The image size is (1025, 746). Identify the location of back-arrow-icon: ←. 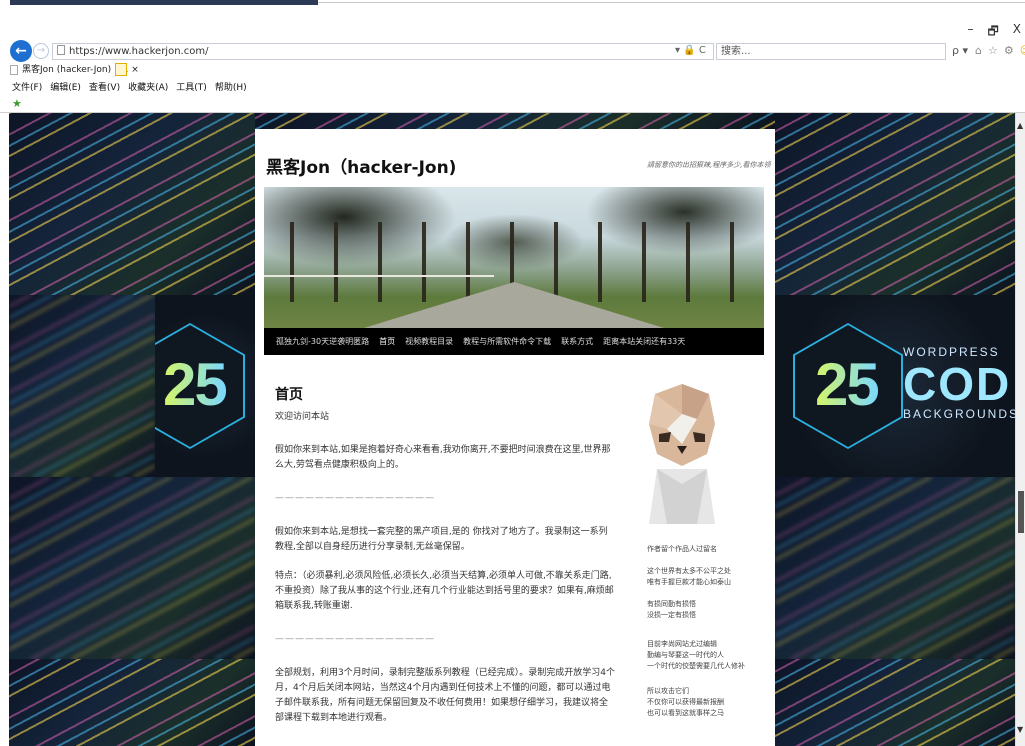
(21, 51).